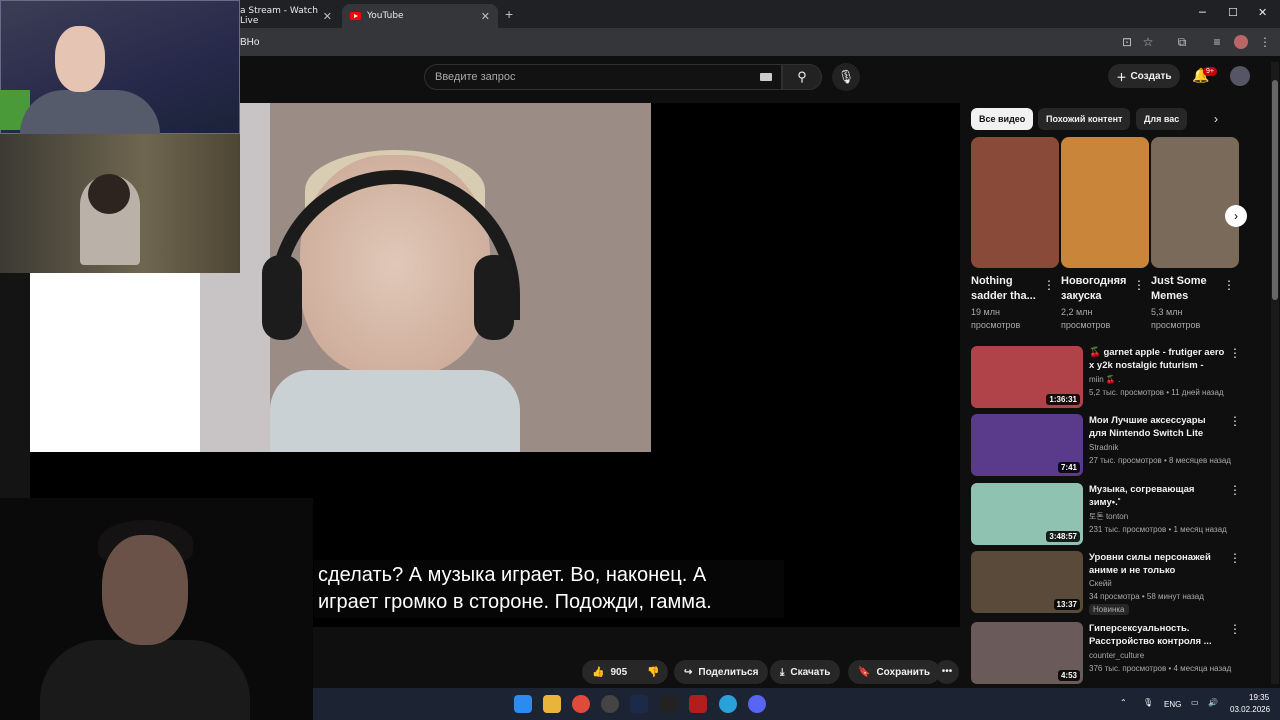 This screenshot has width=1280, height=720. What do you see at coordinates (1265, 42) in the screenshot?
I see `browser-menu-icon: ⋮` at bounding box center [1265, 42].